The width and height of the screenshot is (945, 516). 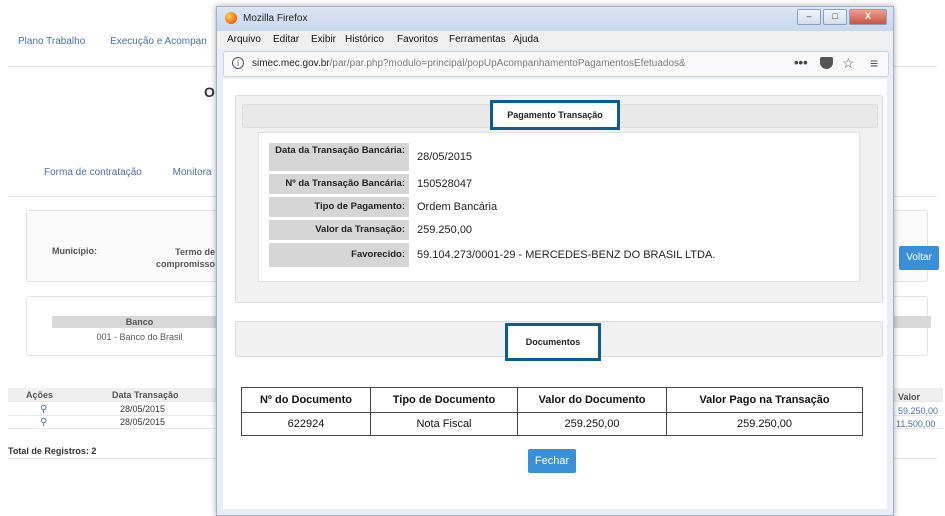 I want to click on close-window-button: X, so click(x=868, y=17).